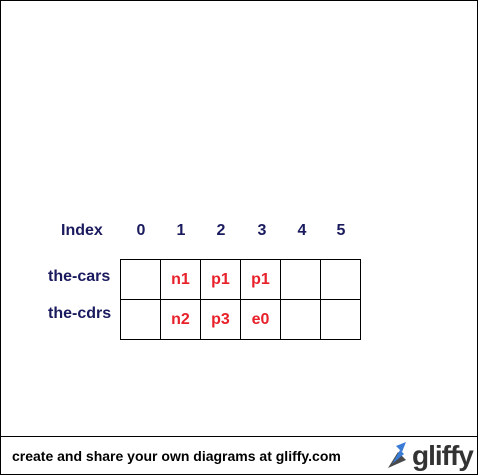  Describe the element at coordinates (262, 230) in the screenshot. I see `index-label-3: 3` at that location.